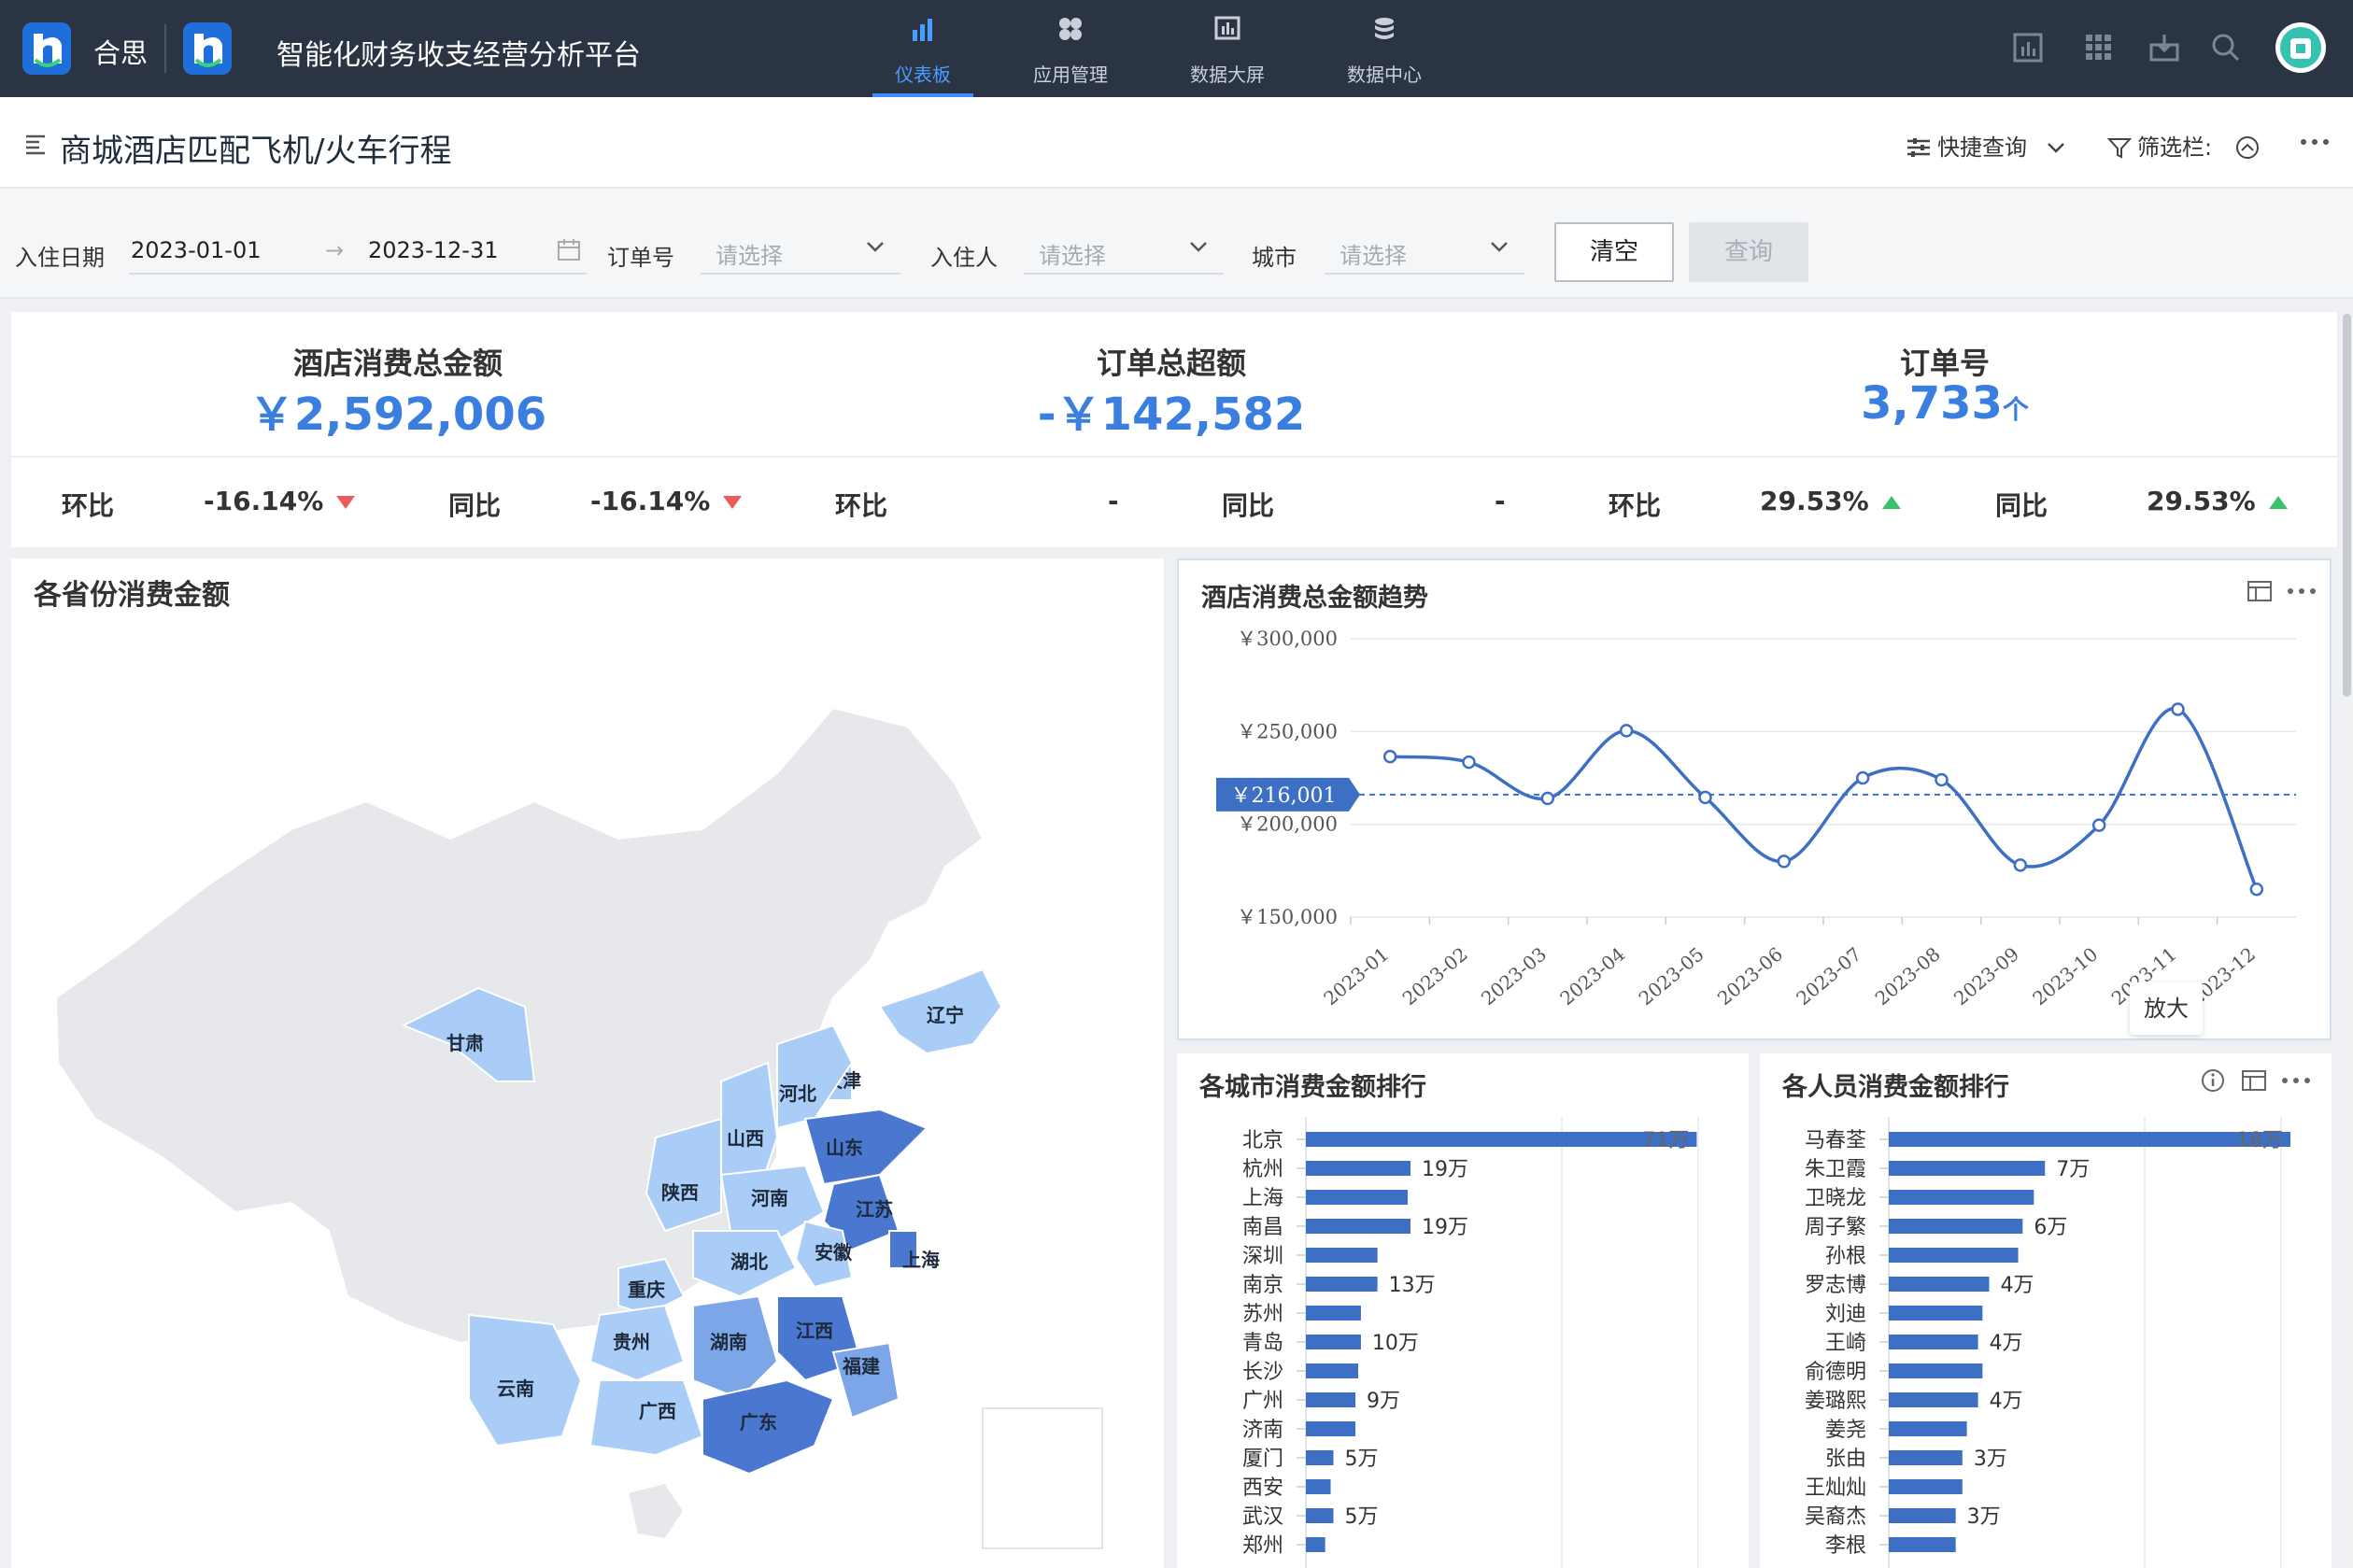 The image size is (2353, 1568). I want to click on more-options-icon, so click(2315, 143).